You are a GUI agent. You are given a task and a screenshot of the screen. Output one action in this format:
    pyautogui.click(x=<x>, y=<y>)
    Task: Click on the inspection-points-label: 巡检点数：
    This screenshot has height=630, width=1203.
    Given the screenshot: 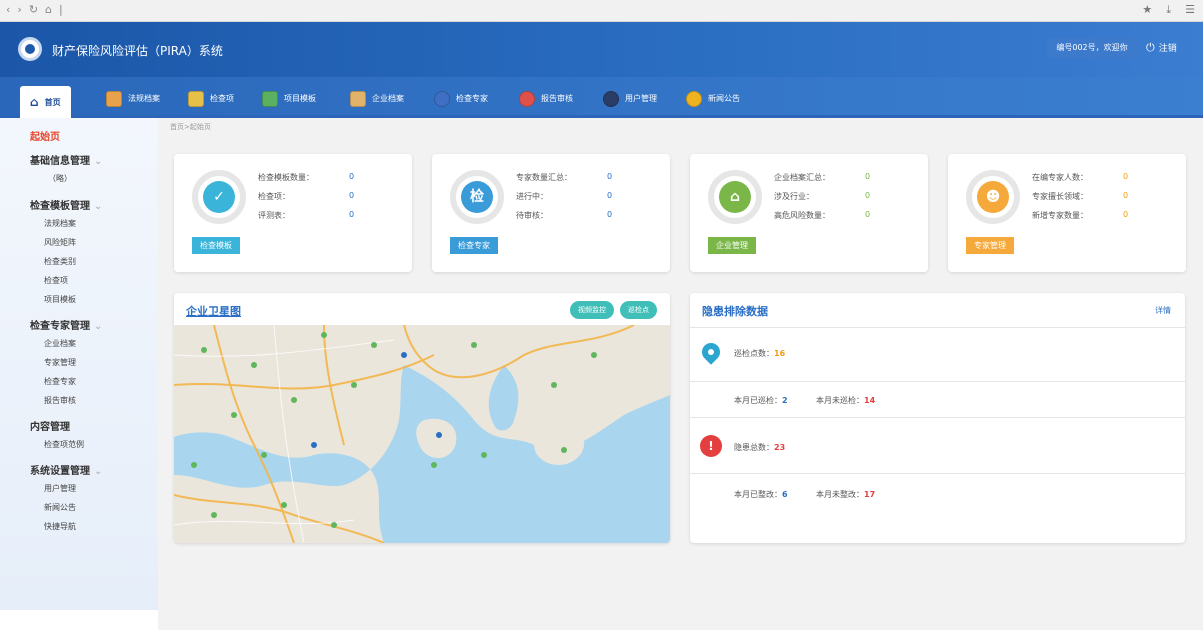 What is the action you would take?
    pyautogui.click(x=754, y=353)
    